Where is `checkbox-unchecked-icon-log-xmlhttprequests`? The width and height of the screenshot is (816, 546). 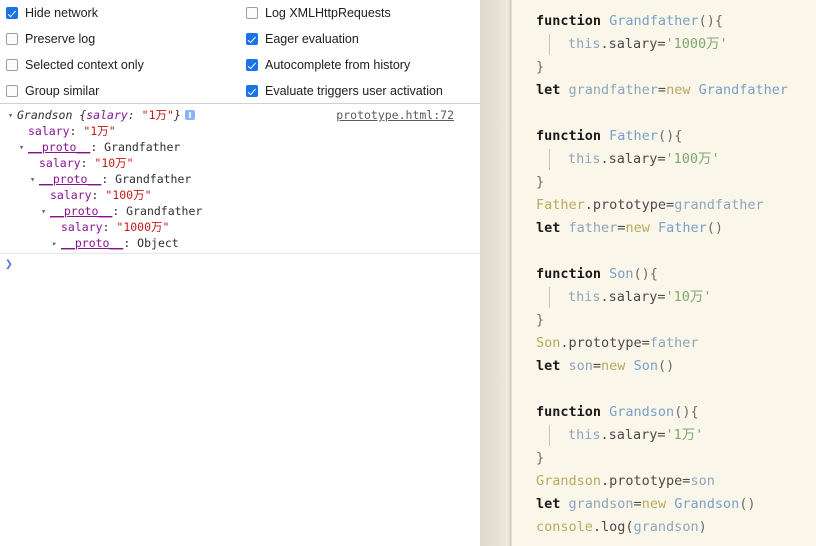
checkbox-unchecked-icon-log-xmlhttprequests is located at coordinates (252, 13).